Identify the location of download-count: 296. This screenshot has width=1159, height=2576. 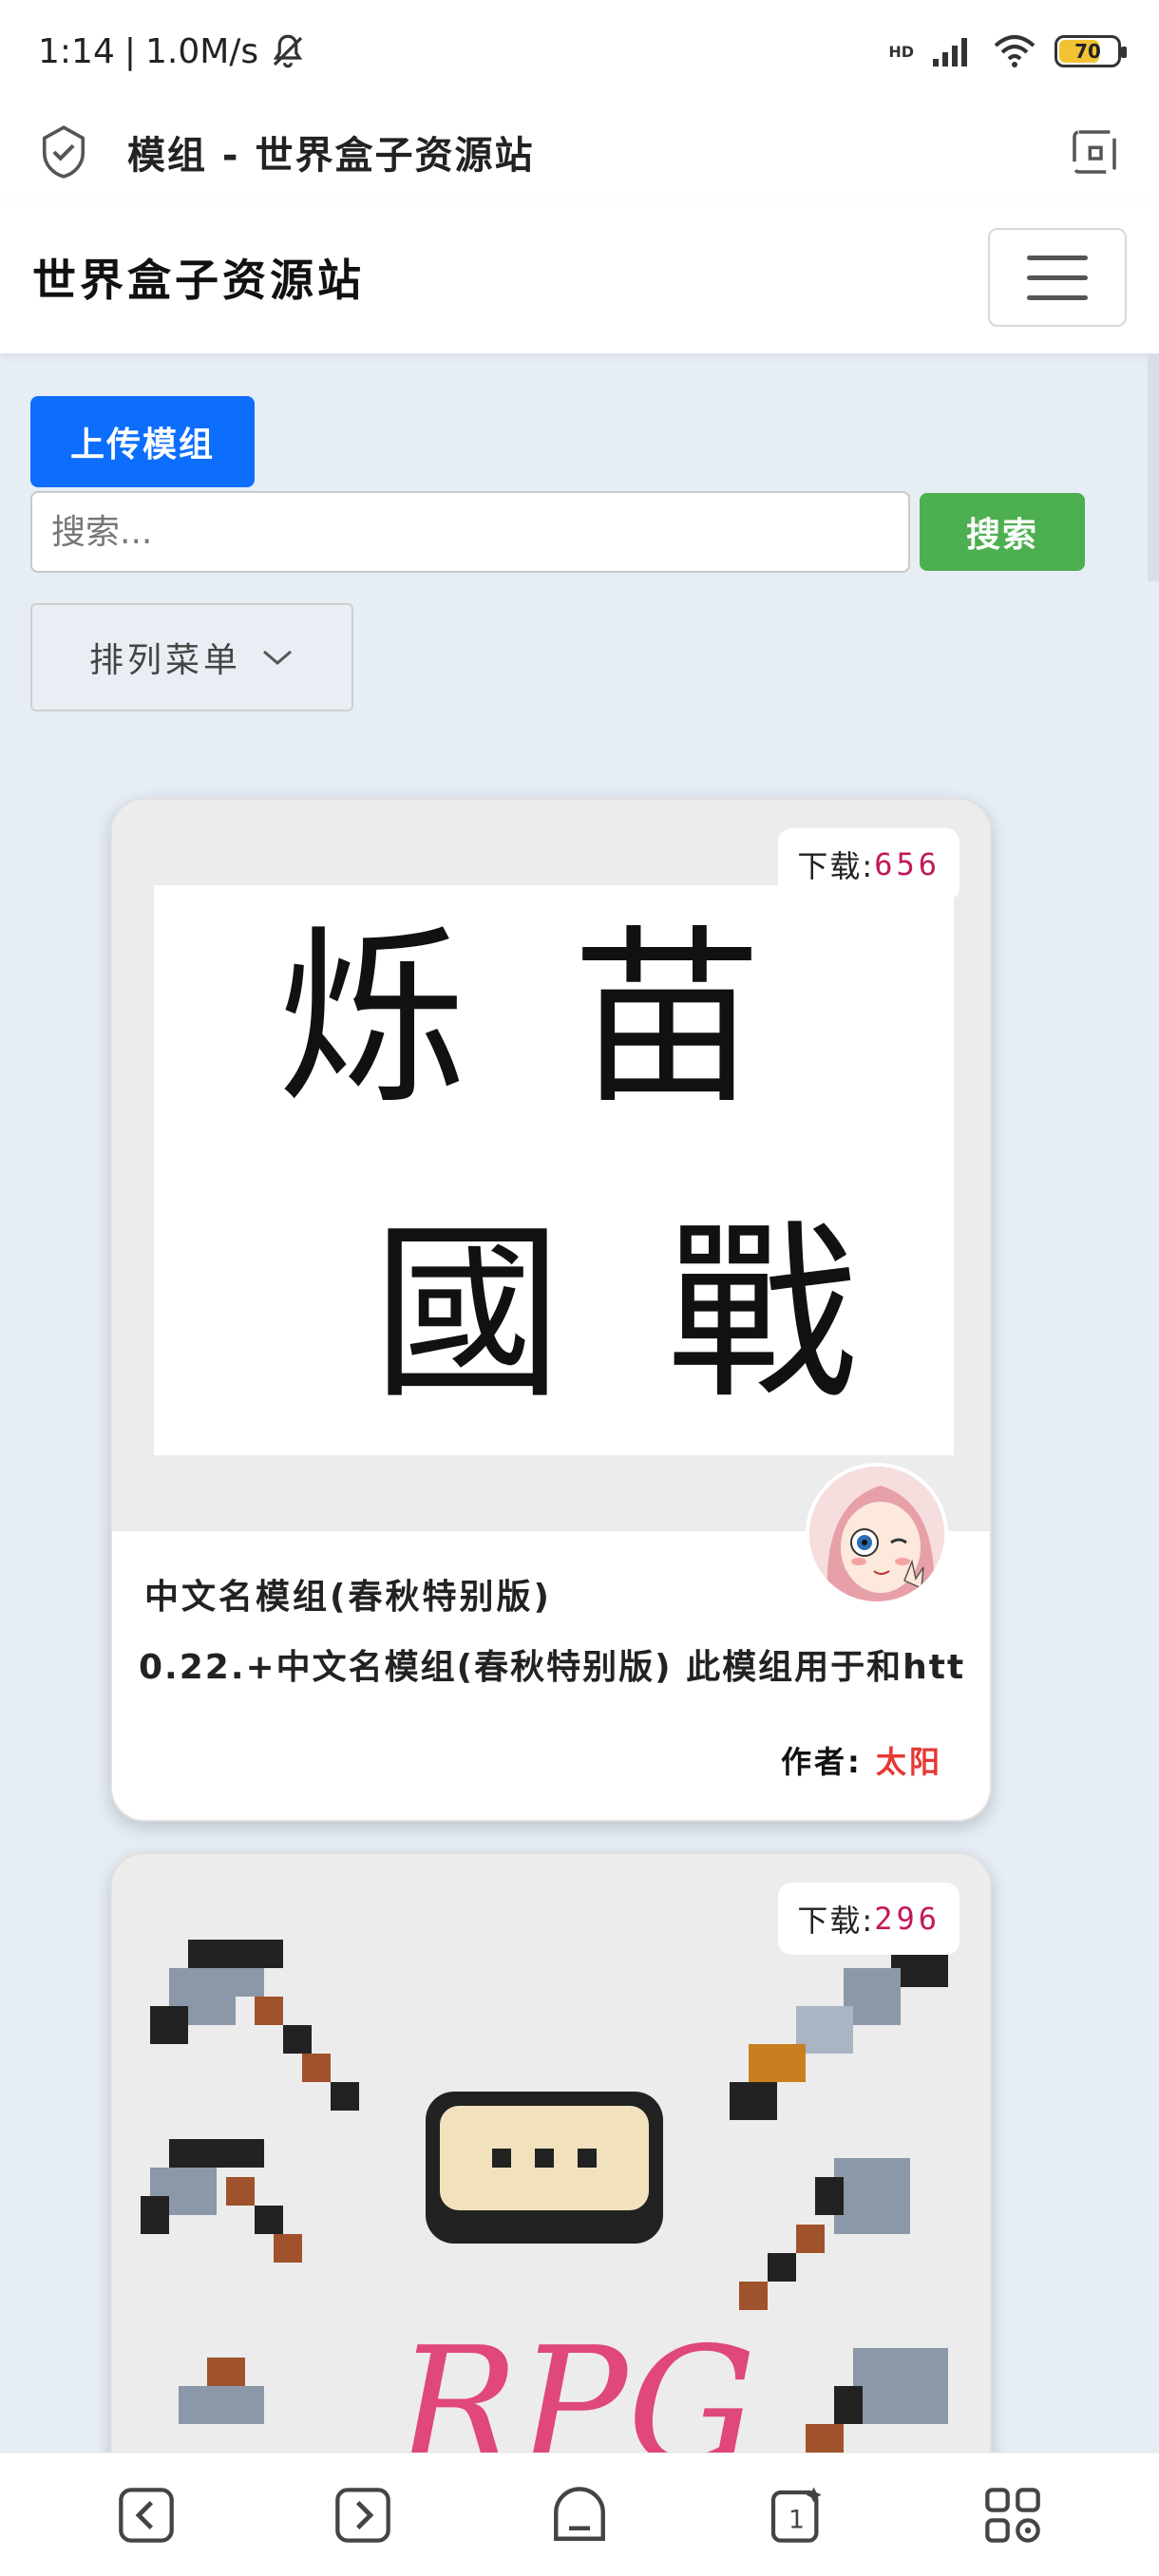
(907, 1919).